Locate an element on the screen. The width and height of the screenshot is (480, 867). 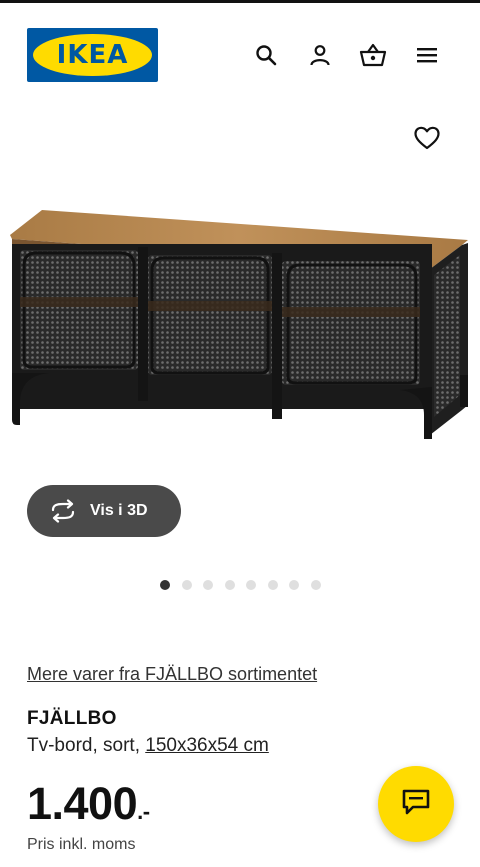
size-link: 150x36x54 cm is located at coordinates (207, 745).